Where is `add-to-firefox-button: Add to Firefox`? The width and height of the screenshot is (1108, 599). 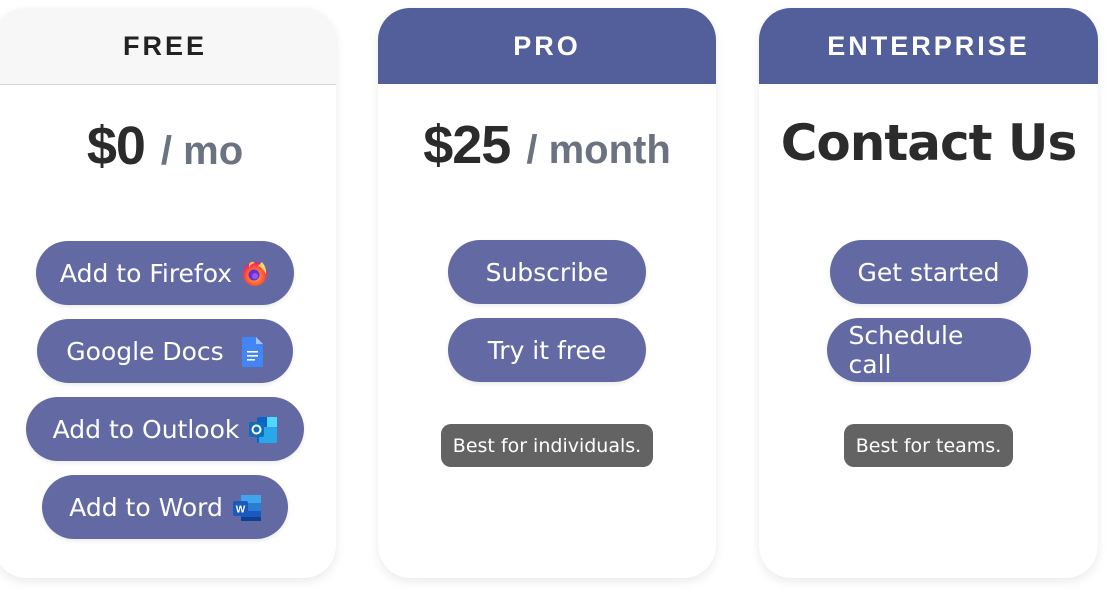 add-to-firefox-button: Add to Firefox is located at coordinates (165, 273).